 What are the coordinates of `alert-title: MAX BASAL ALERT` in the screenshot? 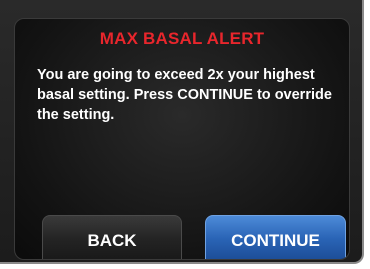 It's located at (182, 38).